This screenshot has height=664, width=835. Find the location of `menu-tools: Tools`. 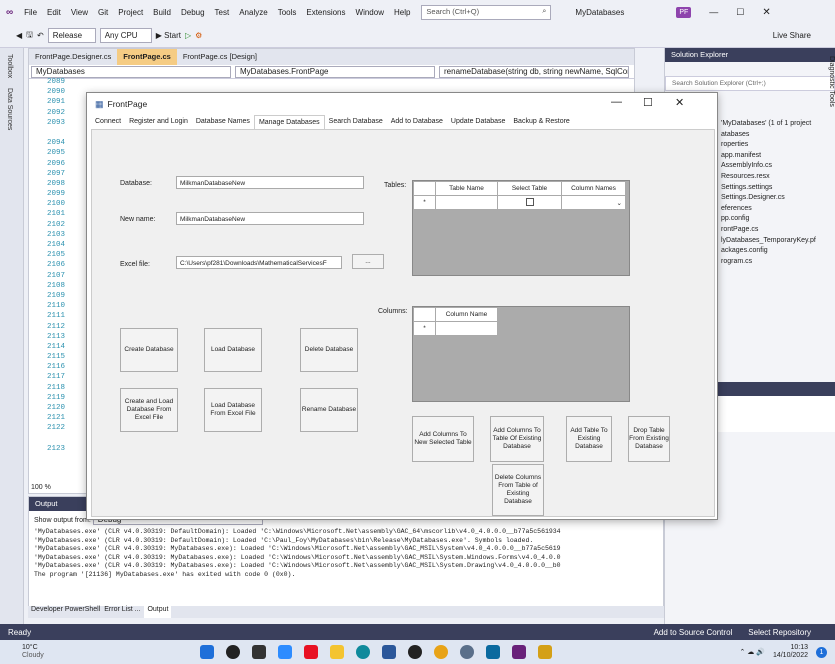

menu-tools: Tools is located at coordinates (287, 12).